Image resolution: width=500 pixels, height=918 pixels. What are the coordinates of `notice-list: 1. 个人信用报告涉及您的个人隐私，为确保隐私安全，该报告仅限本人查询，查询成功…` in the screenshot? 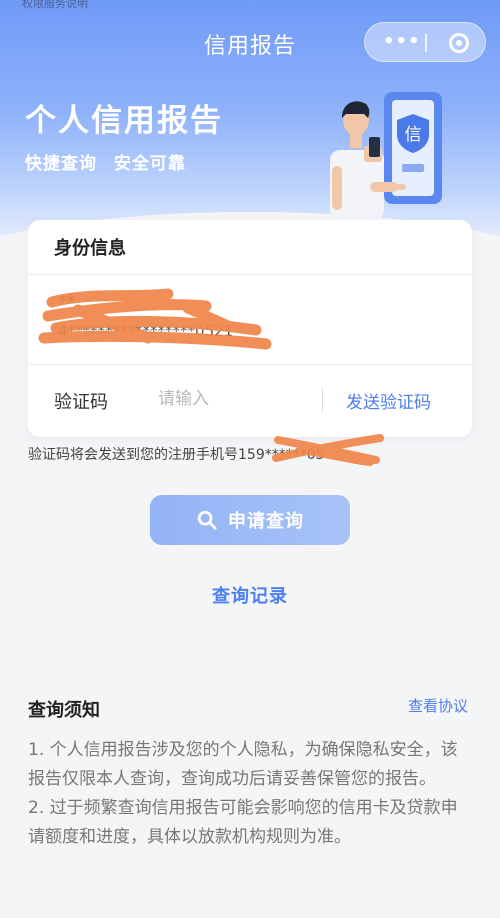 It's located at (251, 794).